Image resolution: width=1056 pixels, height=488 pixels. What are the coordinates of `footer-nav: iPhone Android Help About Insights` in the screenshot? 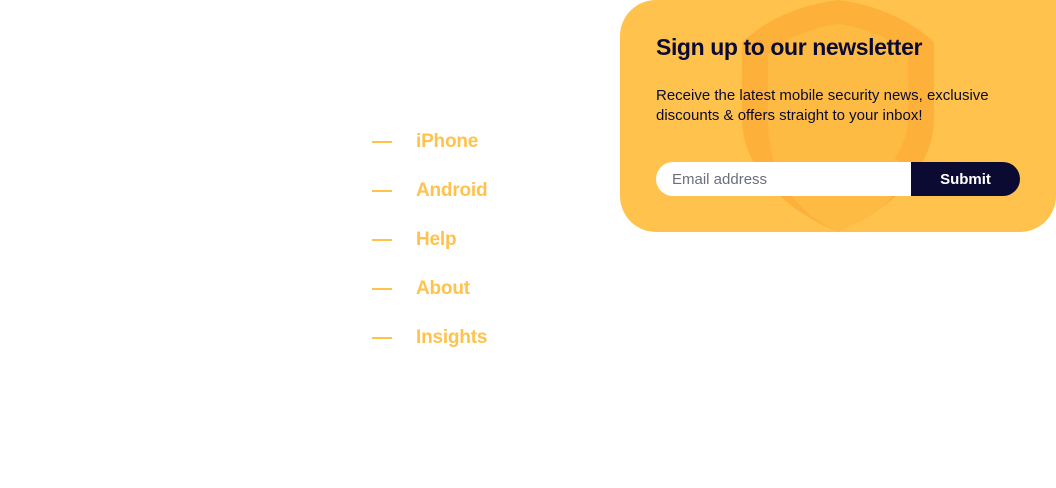 It's located at (430, 249).